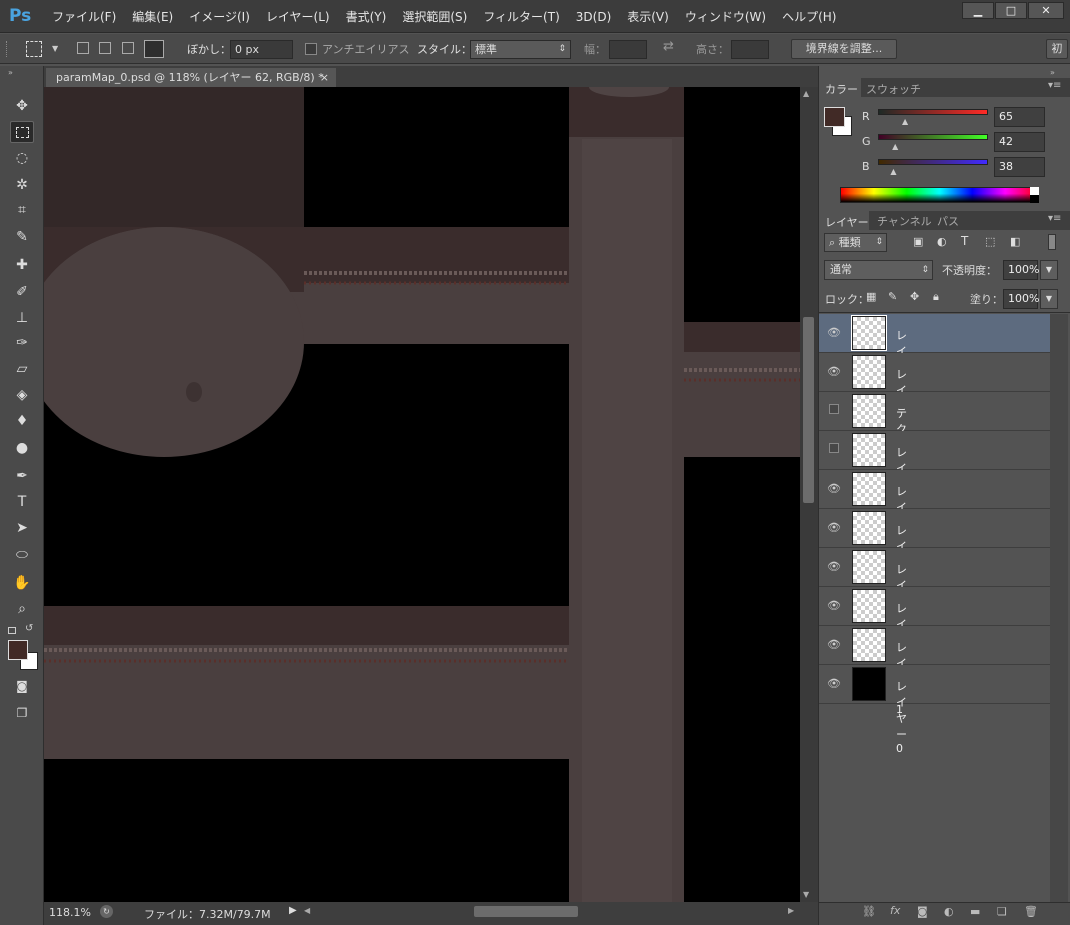 This screenshot has height=925, width=1070. Describe the element at coordinates (22, 421) in the screenshot. I see `blur-tool-icon: ♦` at that location.